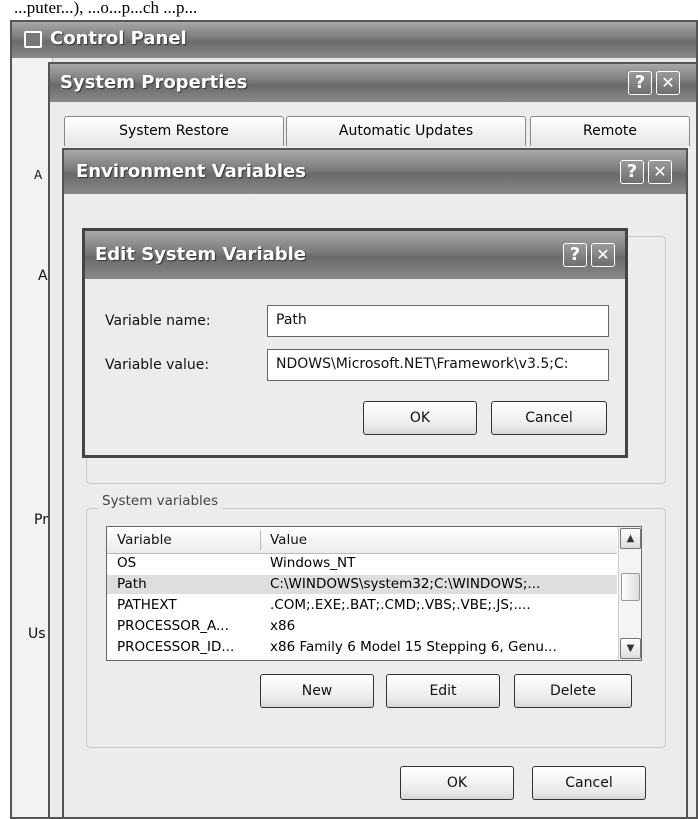 The height and width of the screenshot is (819, 698). Describe the element at coordinates (154, 82) in the screenshot. I see `system-properties-title: System Properties` at that location.